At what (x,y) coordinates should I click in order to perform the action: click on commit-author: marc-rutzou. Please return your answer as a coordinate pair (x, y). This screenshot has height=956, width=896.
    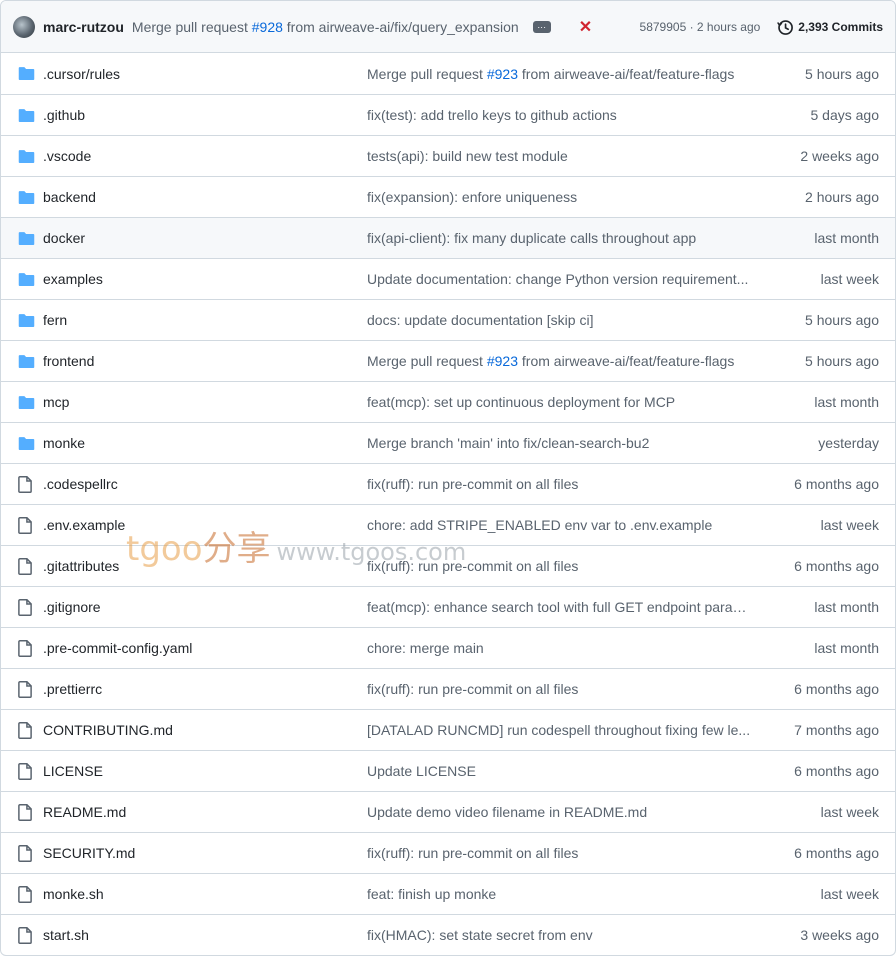
    Looking at the image, I should click on (83, 27).